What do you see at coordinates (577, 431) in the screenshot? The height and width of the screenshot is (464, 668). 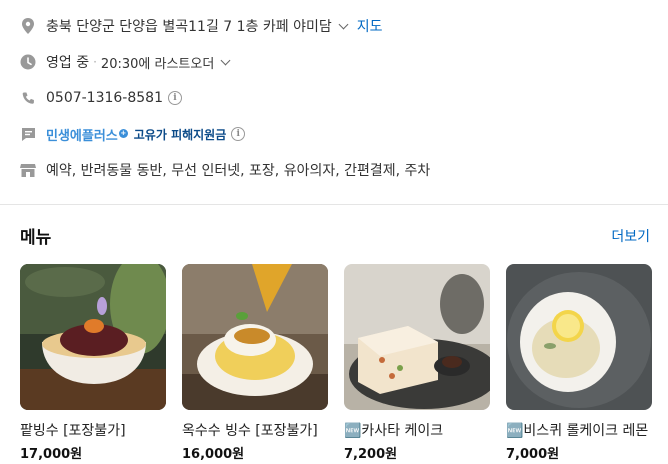 I see `menu-item-name: 🆕비스퀴 롤케이크 레몬` at bounding box center [577, 431].